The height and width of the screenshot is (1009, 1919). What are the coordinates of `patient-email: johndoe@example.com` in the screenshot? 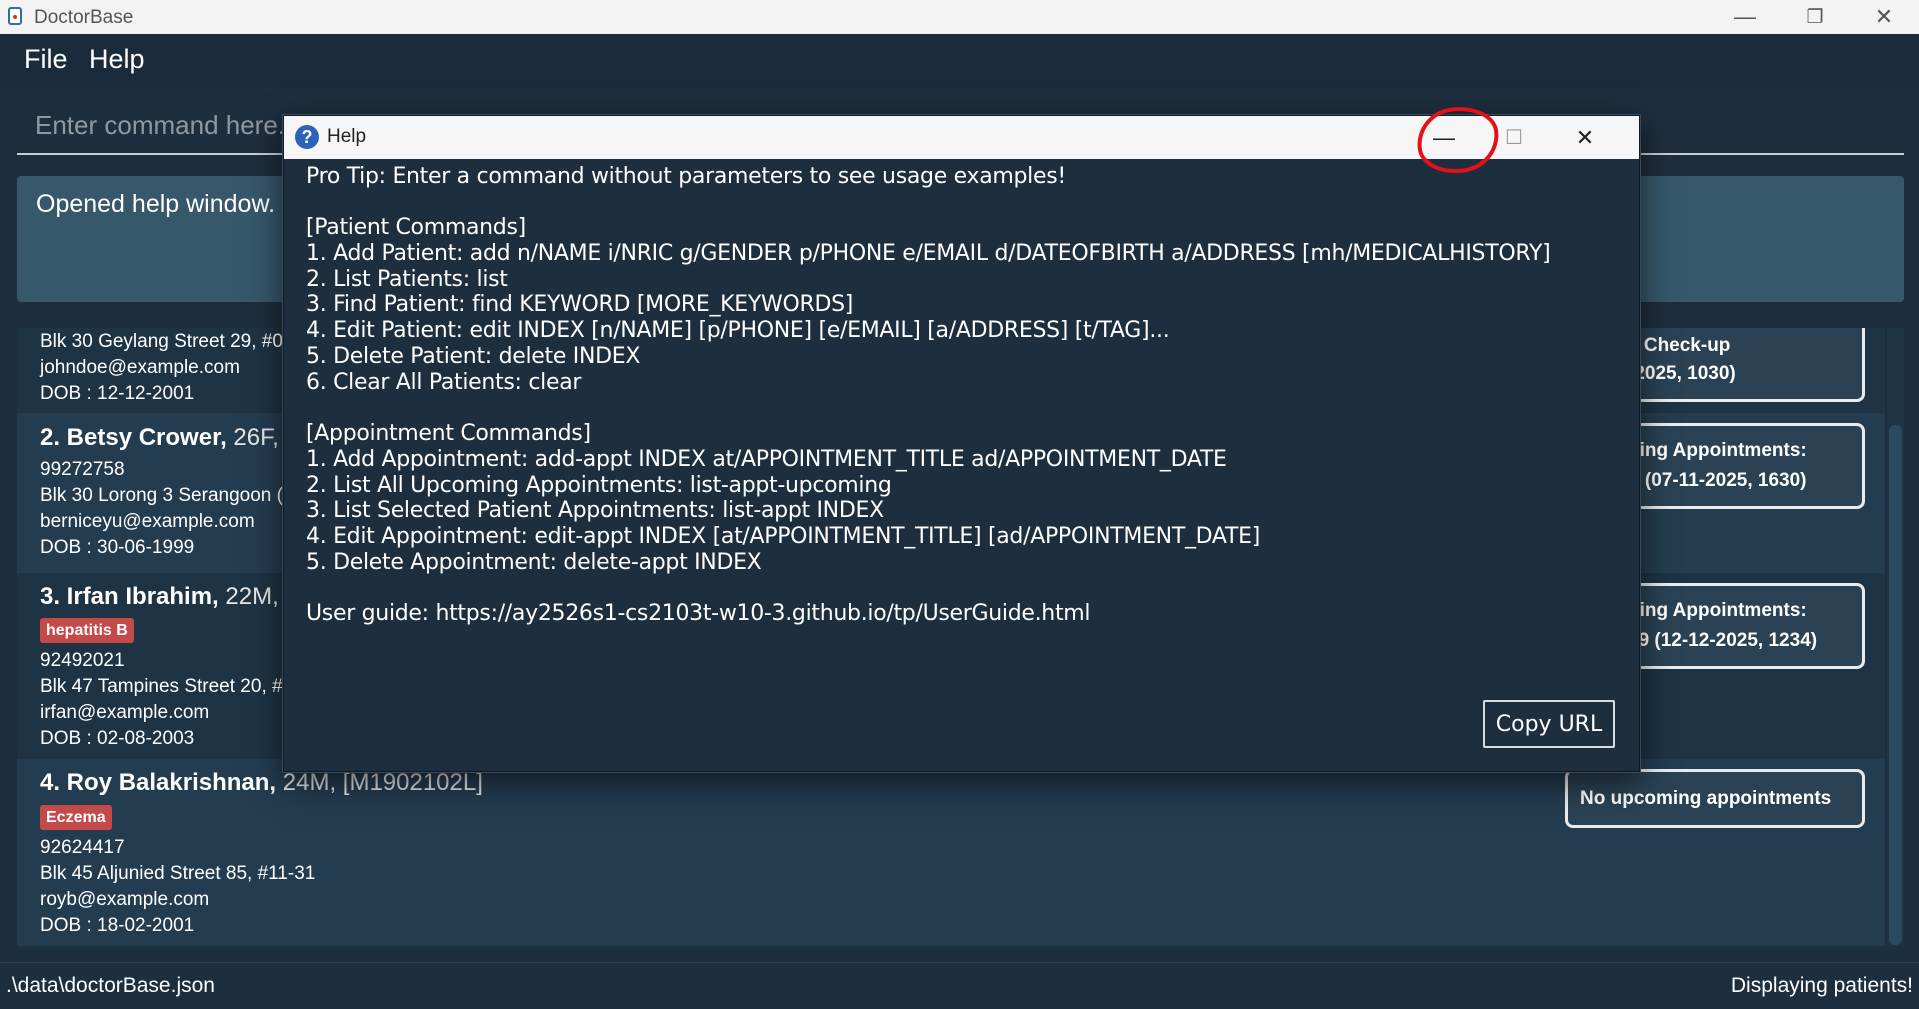 It's located at (140, 367).